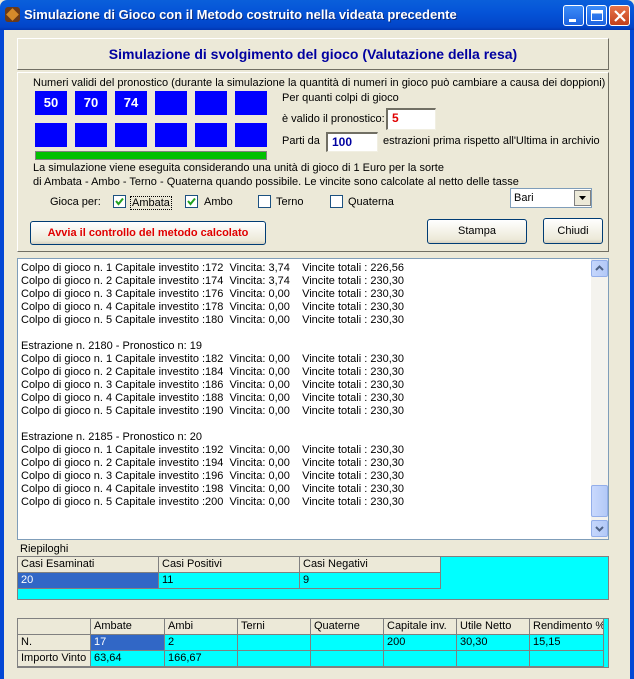 Image resolution: width=634 pixels, height=679 pixels. I want to click on check-icon, so click(191, 201).